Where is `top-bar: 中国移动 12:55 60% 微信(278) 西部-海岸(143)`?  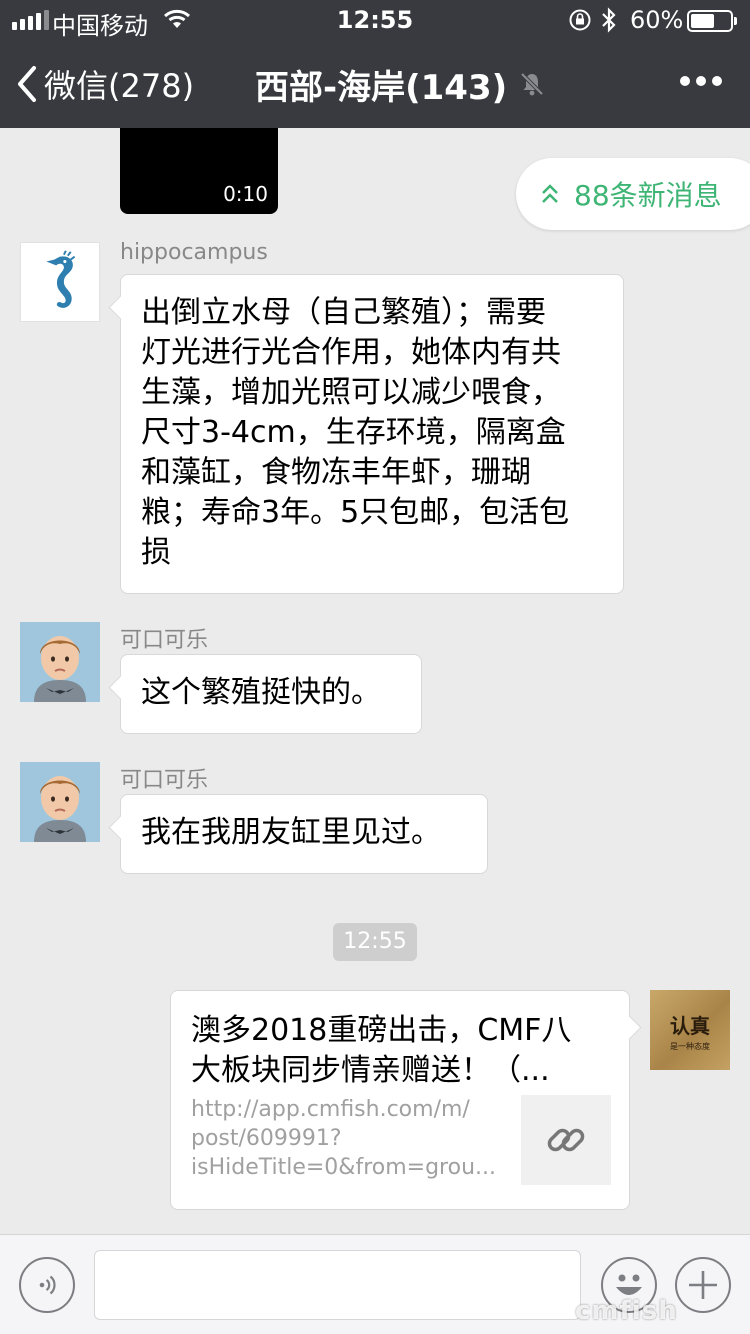 top-bar: 中国移动 12:55 60% 微信(278) 西部-海岸(143) is located at coordinates (375, 64).